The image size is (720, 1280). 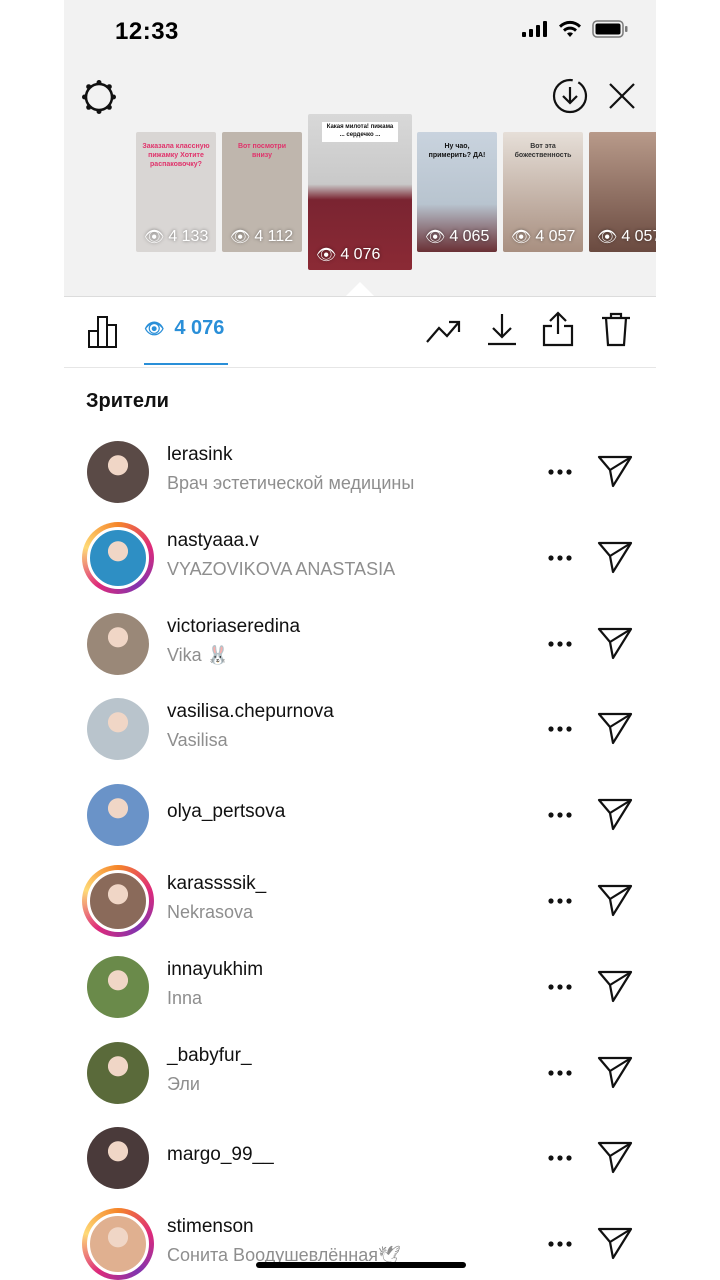 What do you see at coordinates (209, 1056) in the screenshot?
I see `viewer-username: _babyfur_` at bounding box center [209, 1056].